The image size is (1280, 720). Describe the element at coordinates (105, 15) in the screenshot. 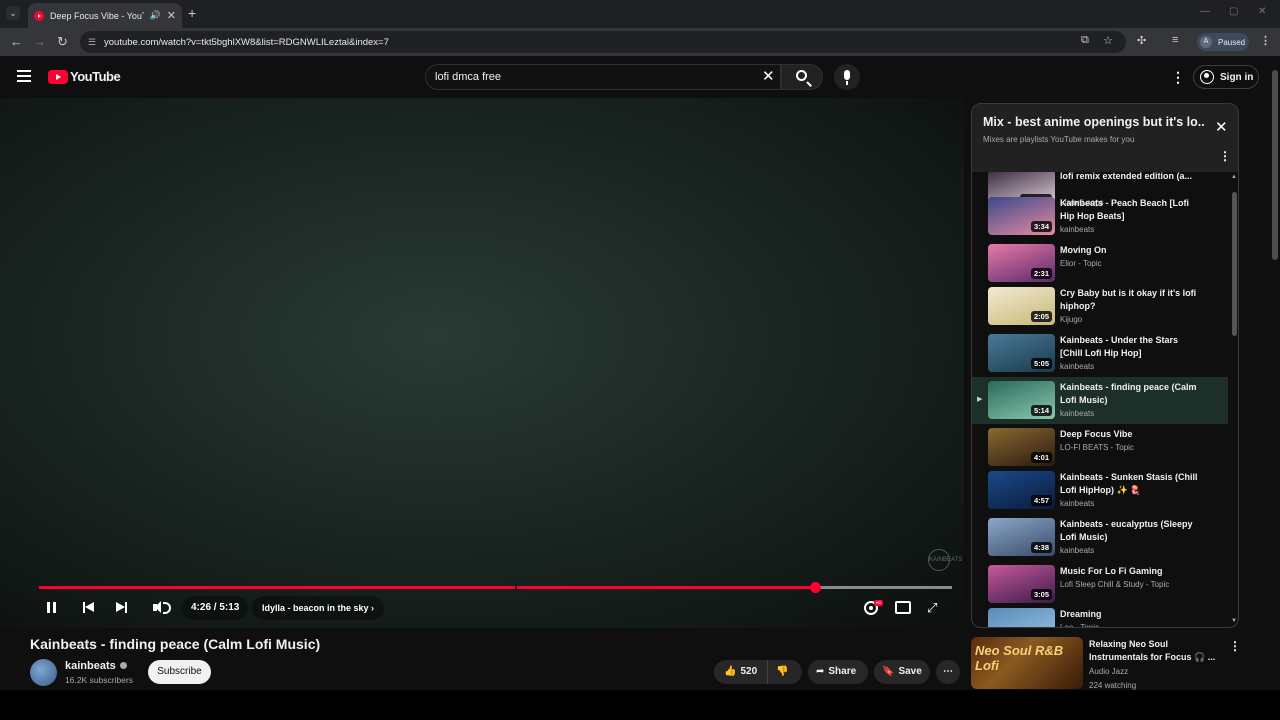

I see `browser-tab: Deep Focus Vibe - YouTube 🔊 ✕` at that location.